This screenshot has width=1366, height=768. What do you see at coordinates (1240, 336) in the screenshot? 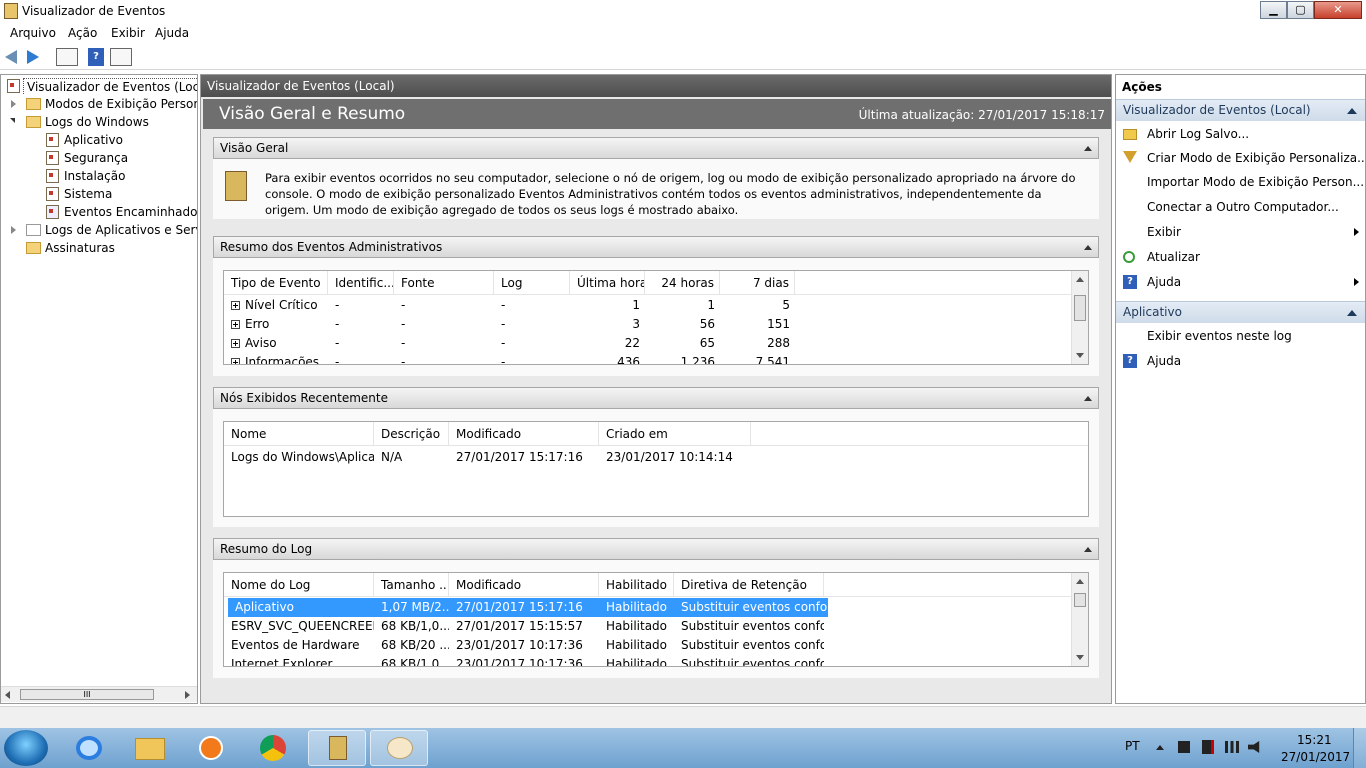
I see `action-view-events-in-log: Exibir eventos neste log` at bounding box center [1240, 336].